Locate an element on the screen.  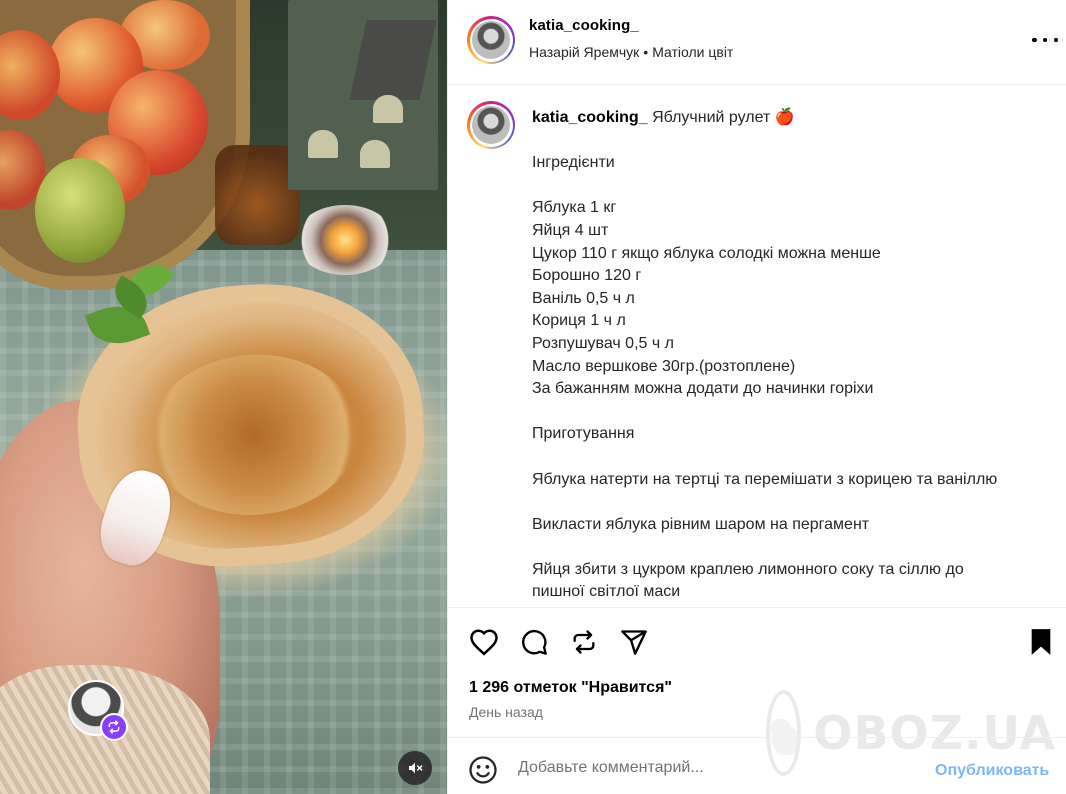
comment-bar: Опубликовать is located at coordinates (757, 765).